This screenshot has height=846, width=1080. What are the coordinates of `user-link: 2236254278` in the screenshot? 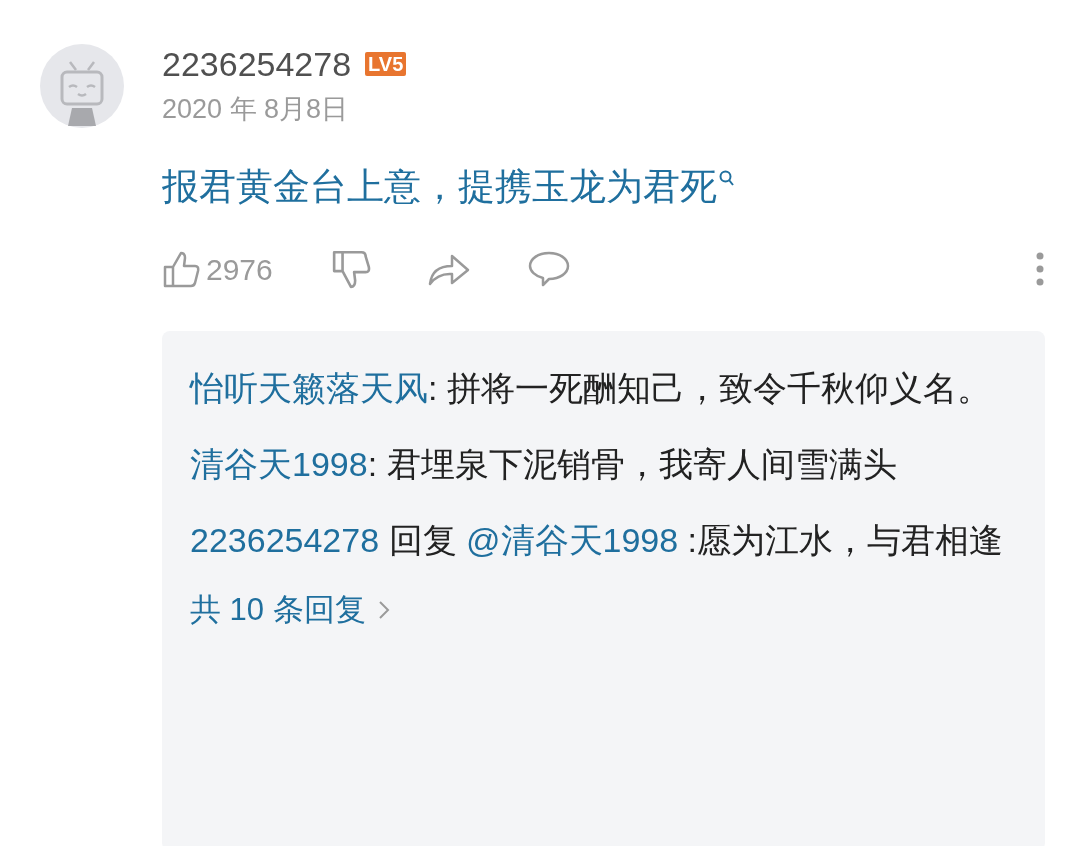 It's located at (285, 540).